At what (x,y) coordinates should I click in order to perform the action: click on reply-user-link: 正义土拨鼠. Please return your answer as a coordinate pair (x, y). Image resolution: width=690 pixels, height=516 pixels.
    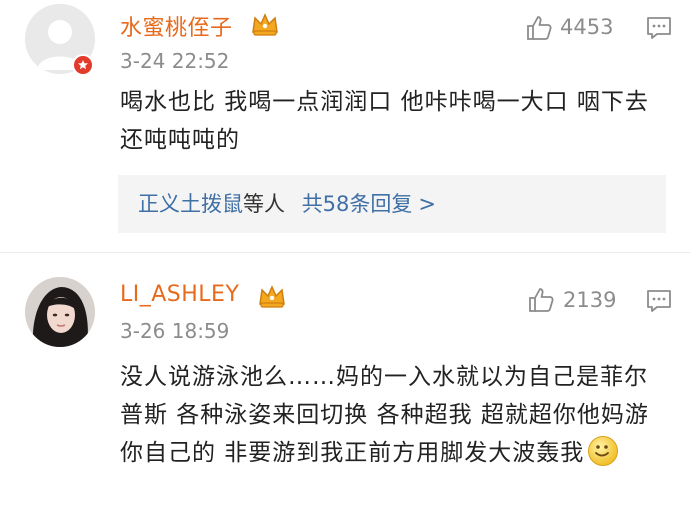
    Looking at the image, I should click on (190, 204).